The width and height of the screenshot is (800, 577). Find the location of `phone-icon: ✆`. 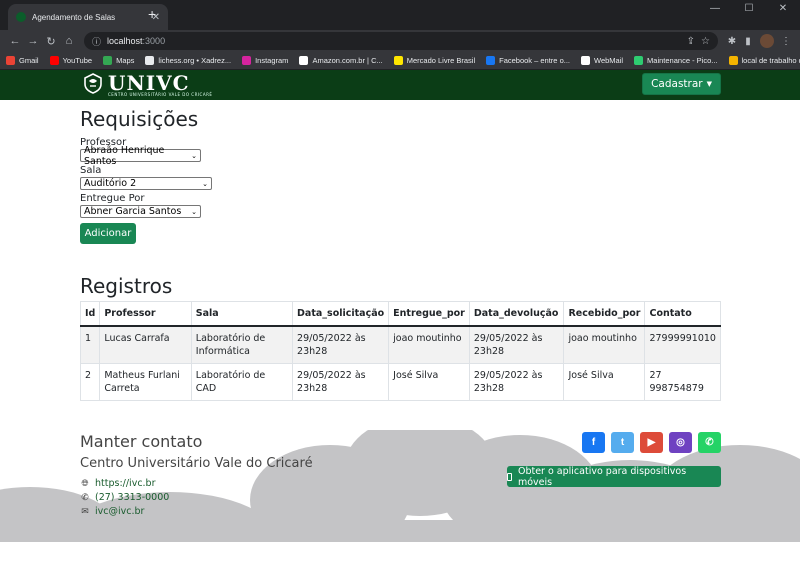

phone-icon: ✆ is located at coordinates (85, 497).